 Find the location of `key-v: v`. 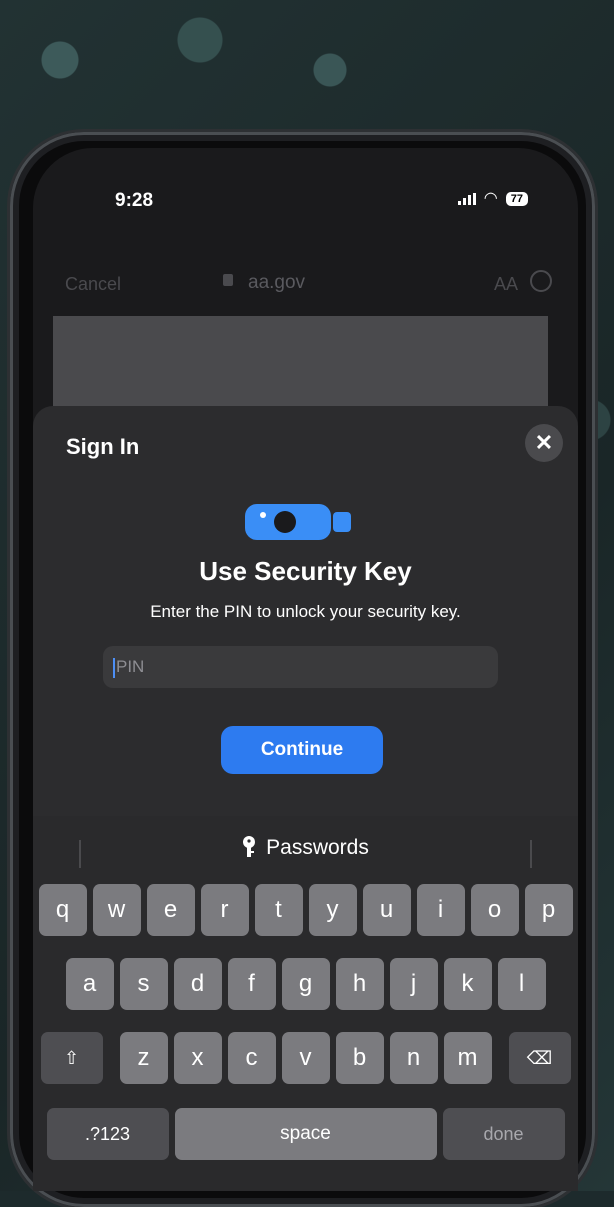

key-v: v is located at coordinates (305, 1058).